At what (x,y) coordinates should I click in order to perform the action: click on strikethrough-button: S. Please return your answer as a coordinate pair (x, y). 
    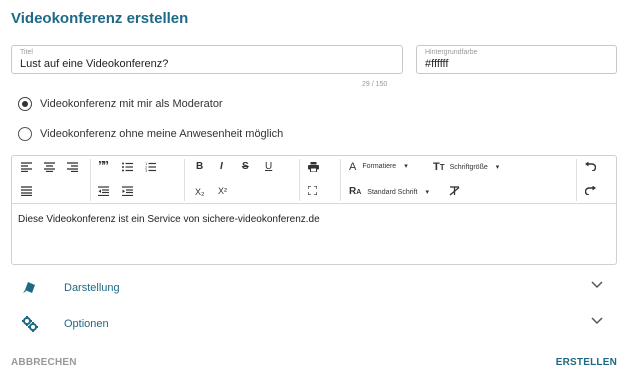
    Looking at the image, I should click on (245, 167).